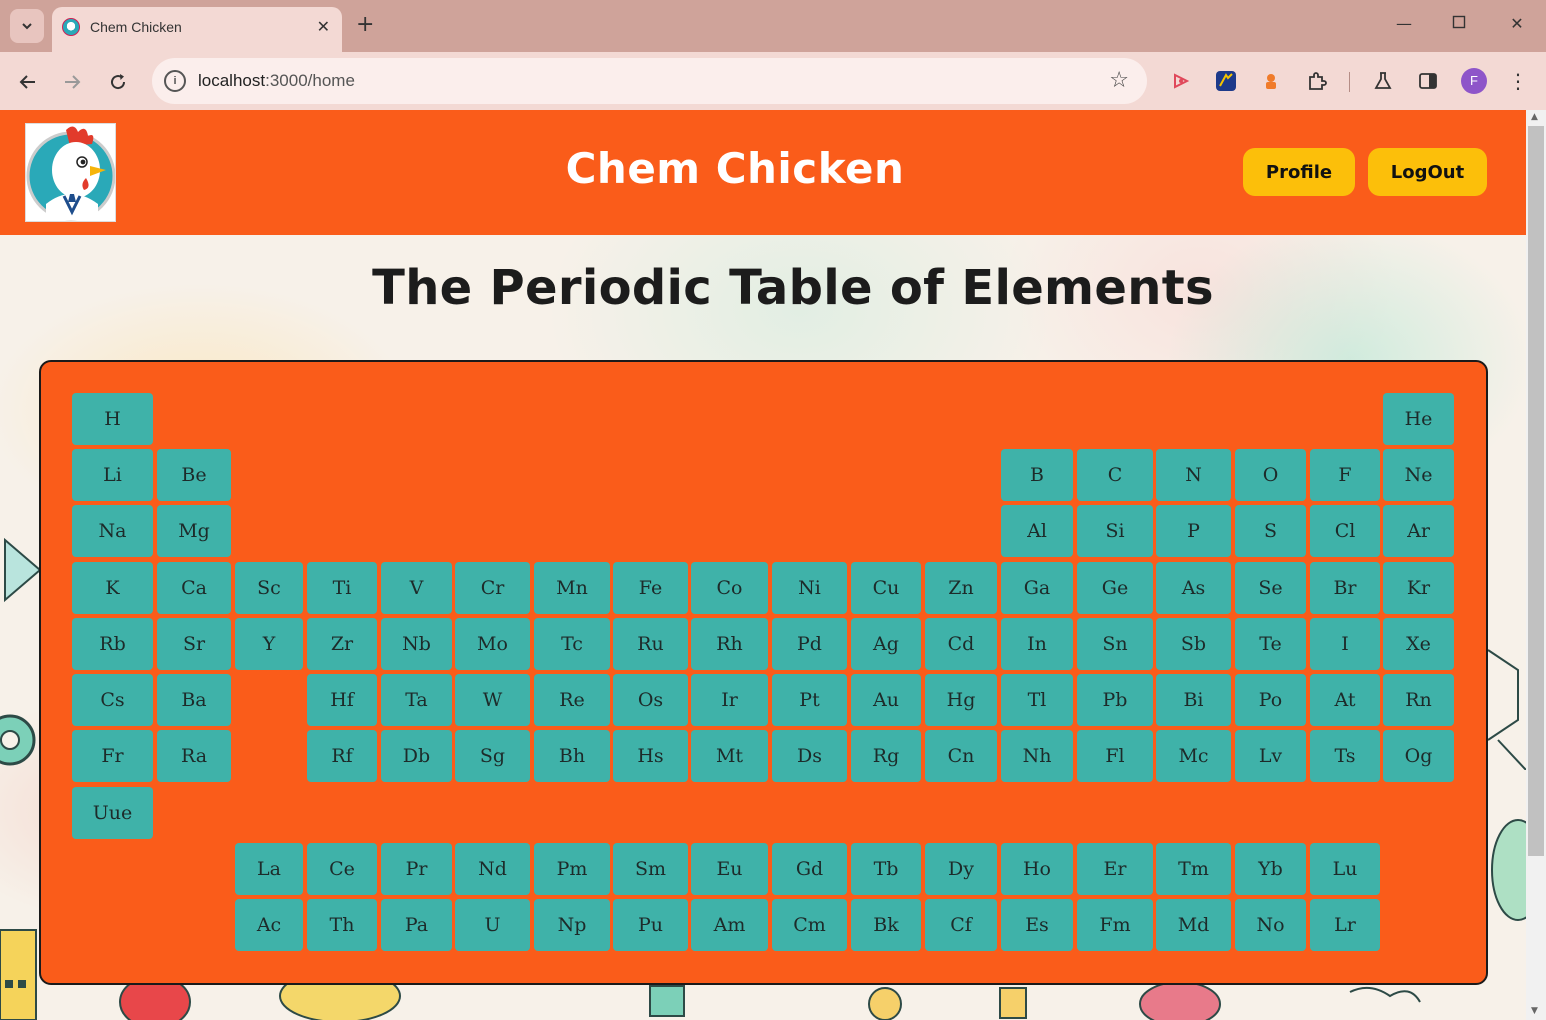  Describe the element at coordinates (1115, 588) in the screenshot. I see `element-tile-ge: Ge` at that location.